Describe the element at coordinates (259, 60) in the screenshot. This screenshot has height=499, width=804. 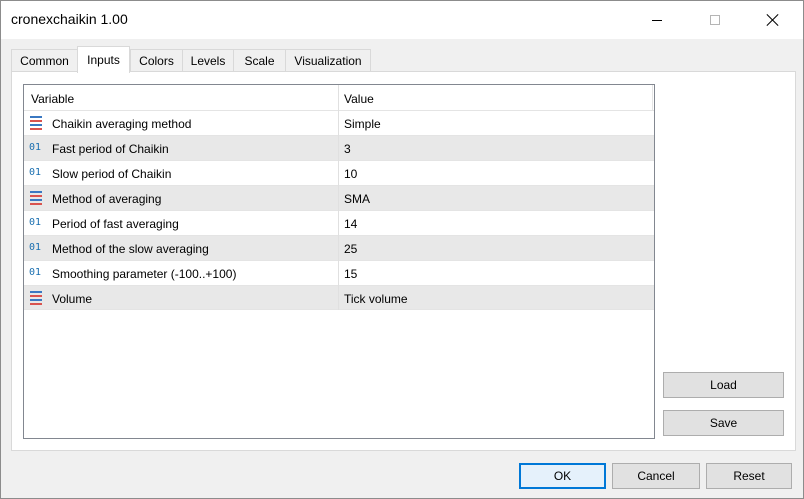
I see `tab-scale: Scale` at that location.